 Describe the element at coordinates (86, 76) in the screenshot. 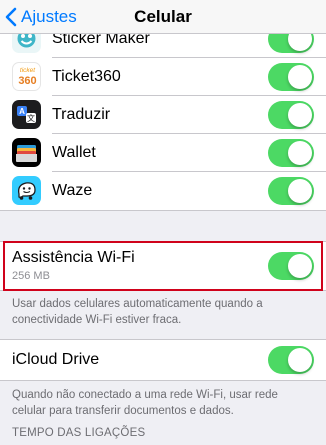

I see `app-name: Ticket360` at that location.